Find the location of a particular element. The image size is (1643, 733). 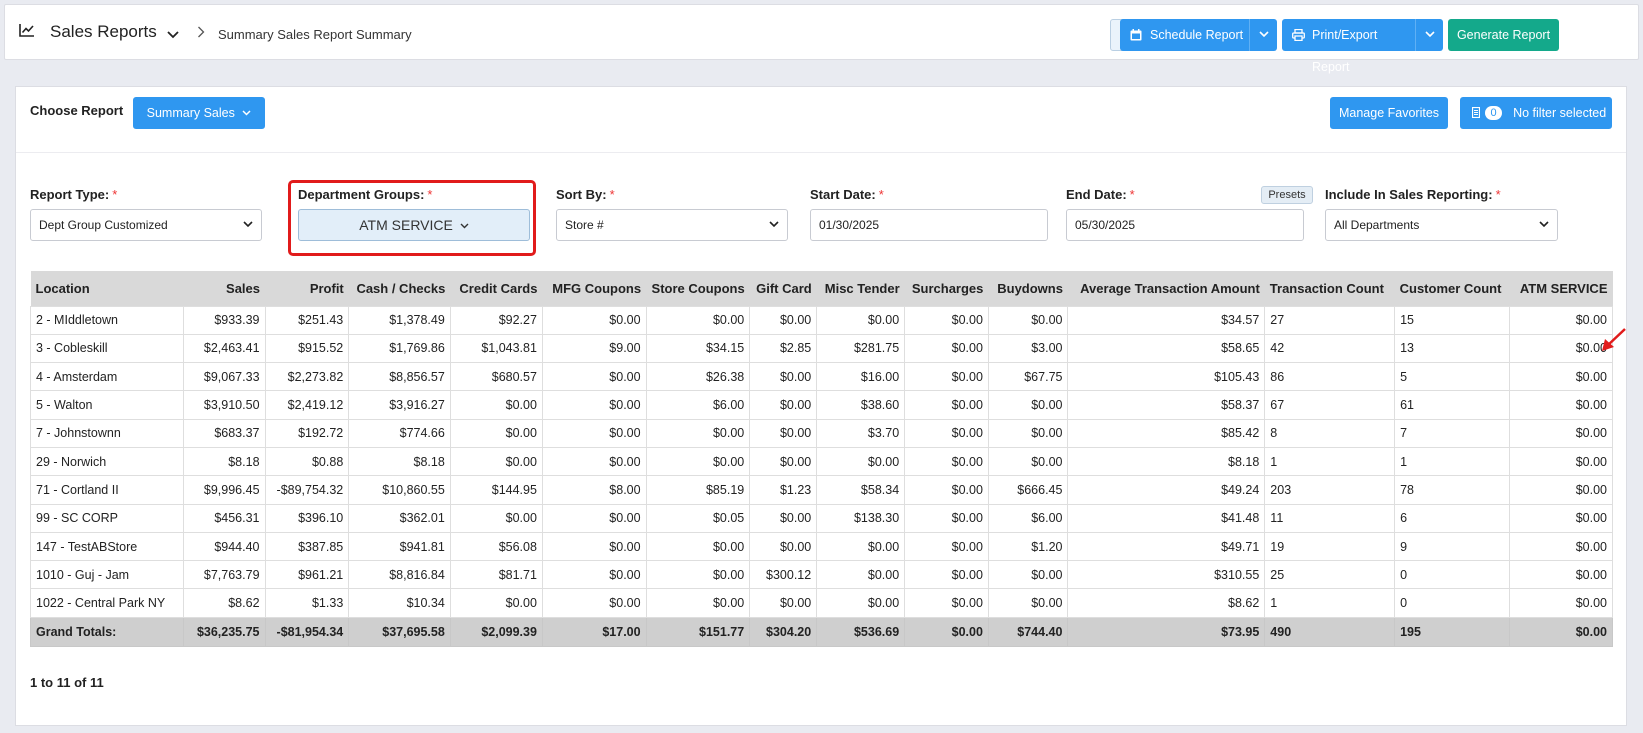

filter-status-label: No filter selected is located at coordinates (1560, 113).